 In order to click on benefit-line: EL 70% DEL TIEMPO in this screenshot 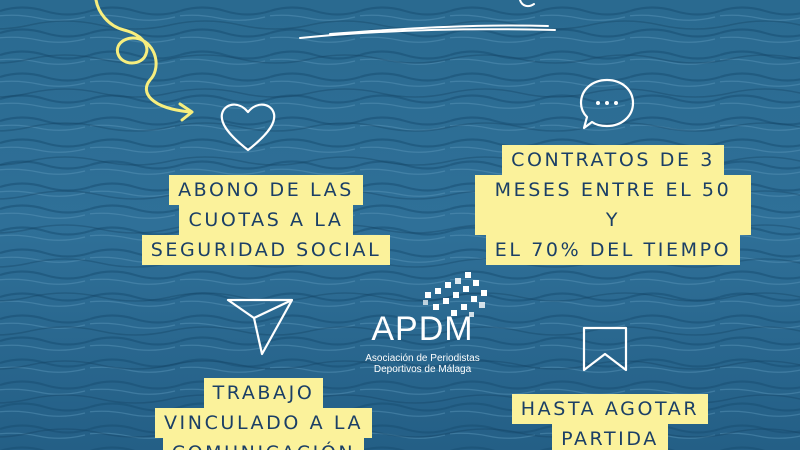, I will do `click(613, 250)`.